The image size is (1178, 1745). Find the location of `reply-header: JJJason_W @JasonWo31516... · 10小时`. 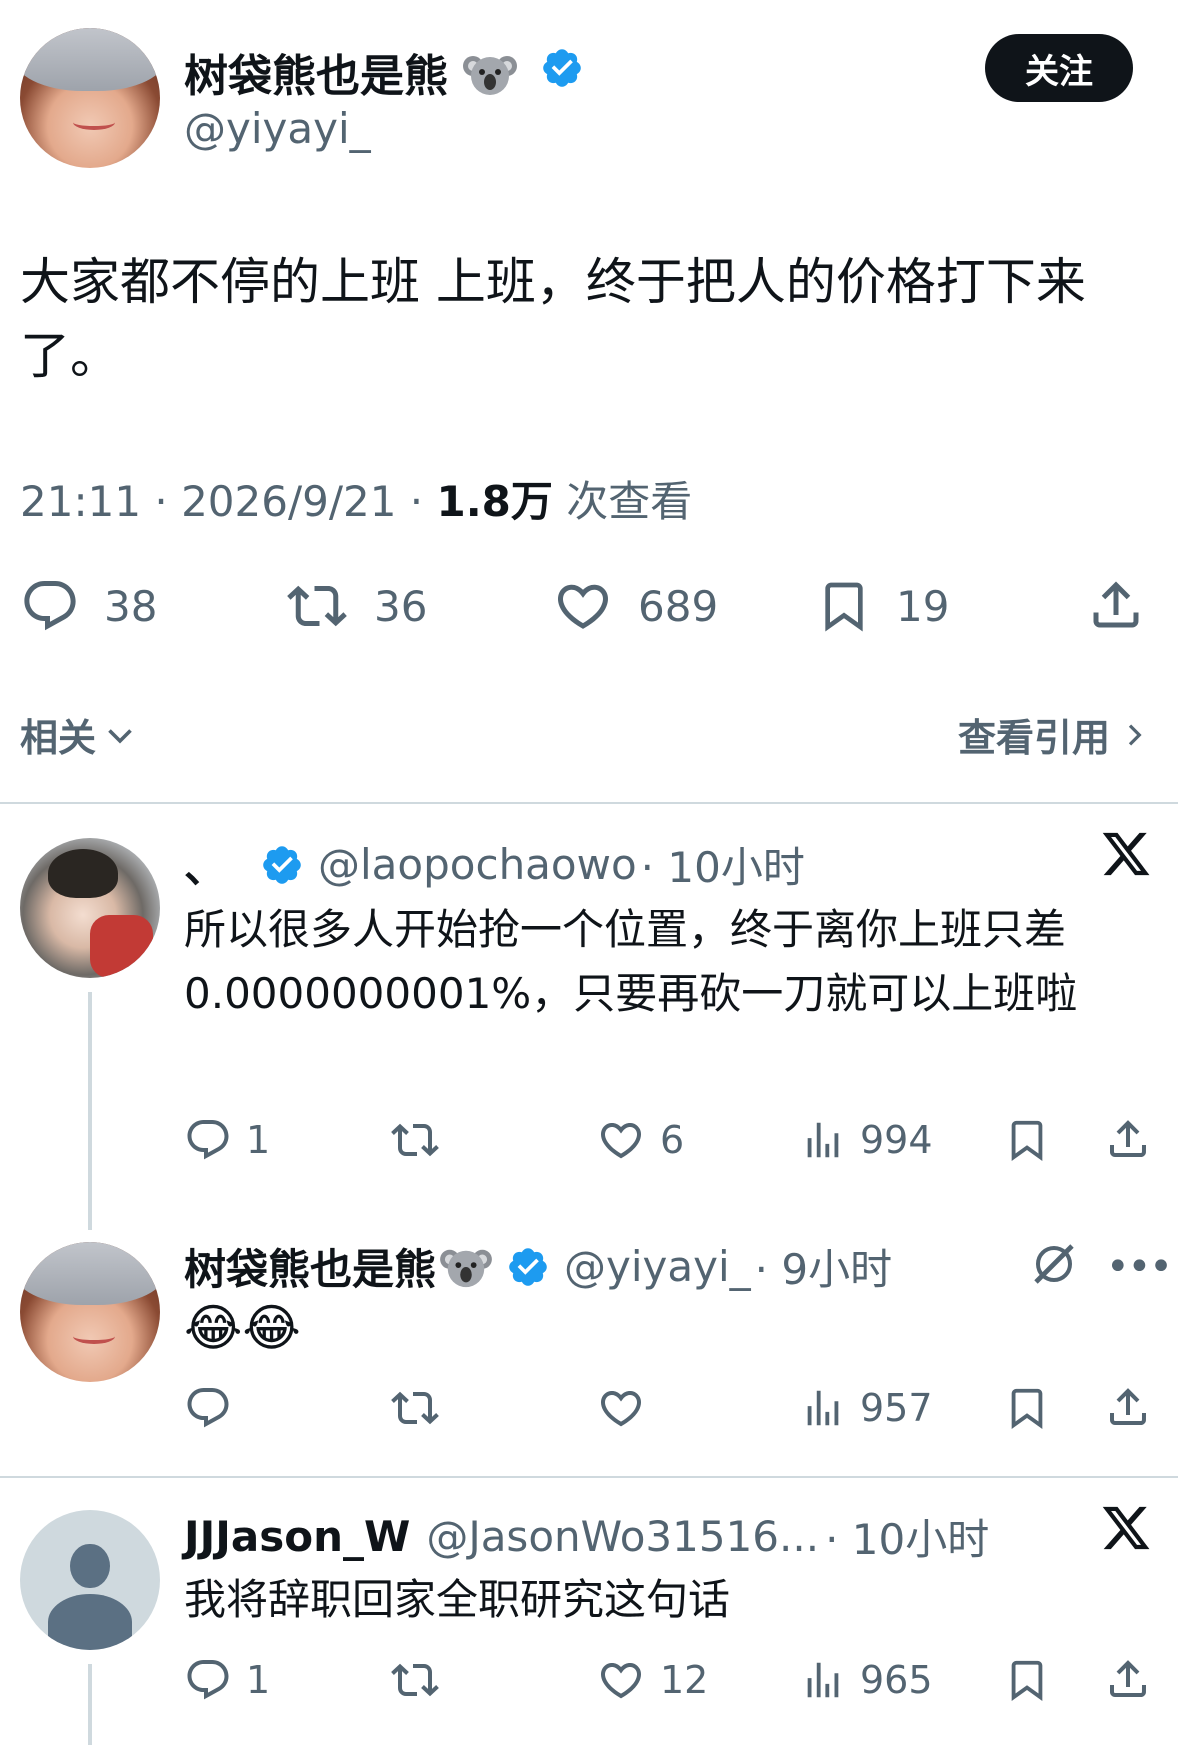

reply-header: JJJason_W @JasonWo31516... · 10小时 is located at coordinates (586, 1536).